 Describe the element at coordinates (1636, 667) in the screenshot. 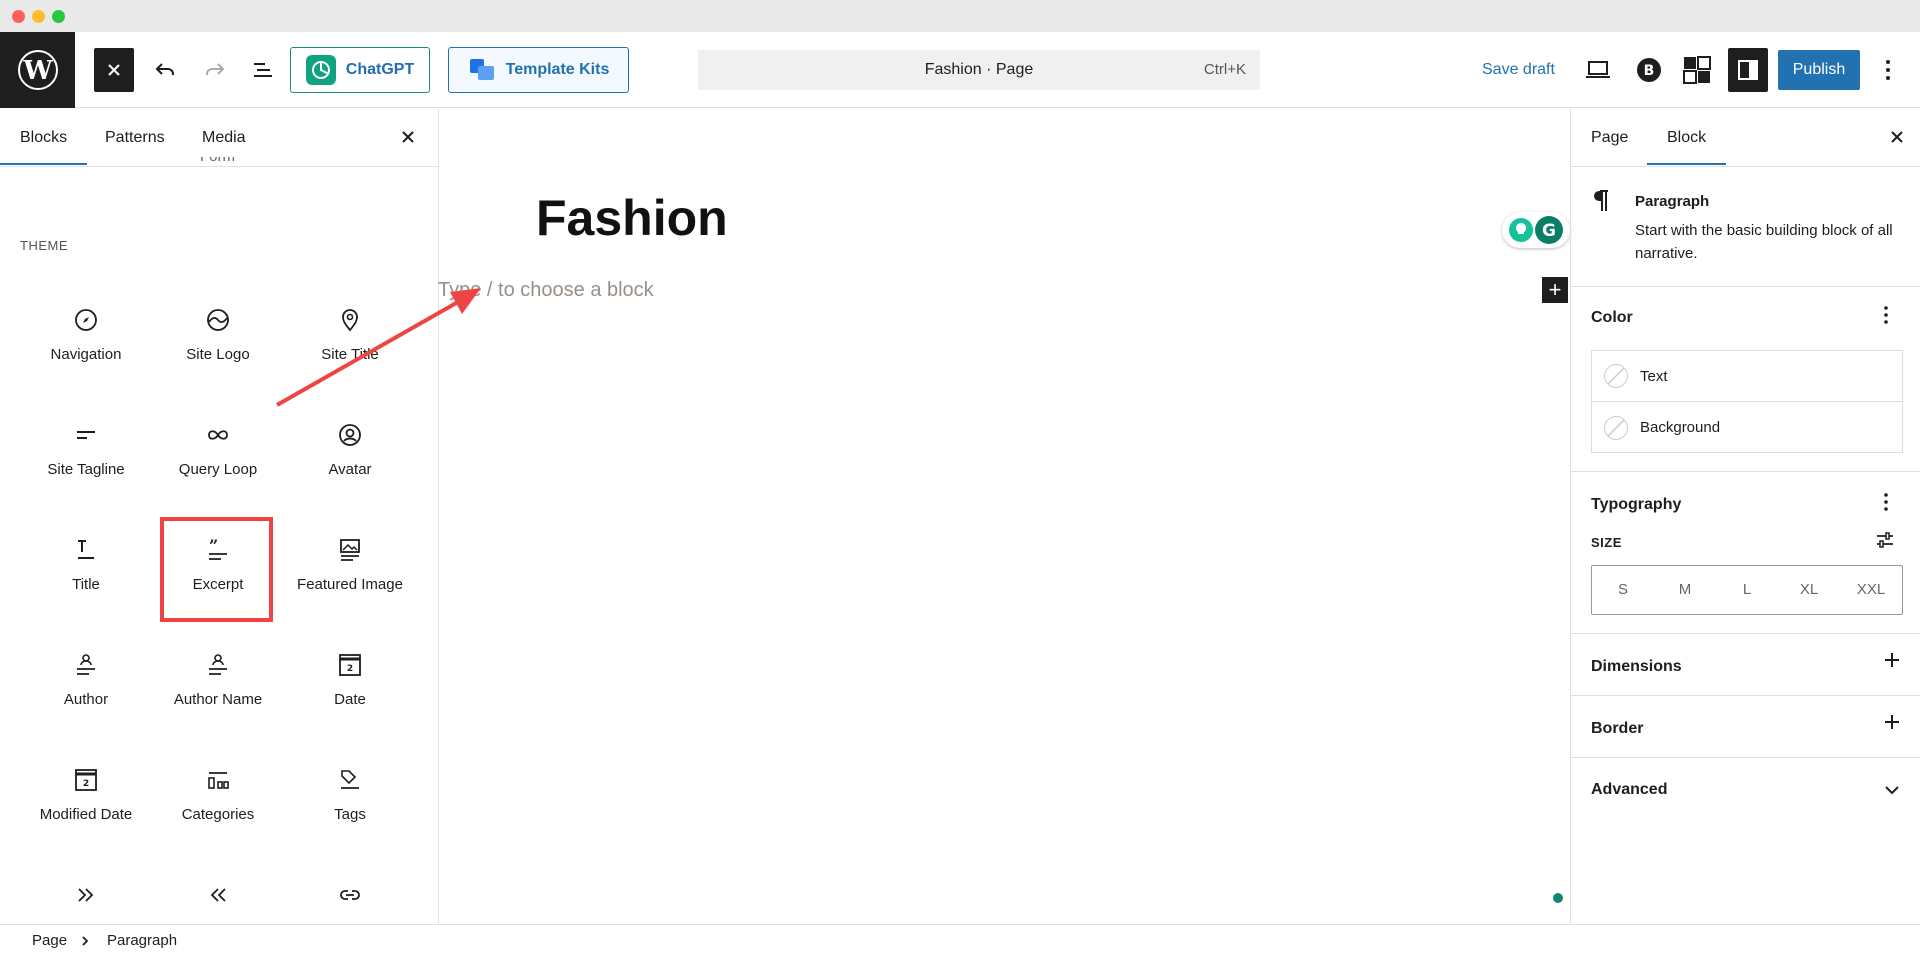

I see `dimensions-panel-title: Dimensions` at that location.